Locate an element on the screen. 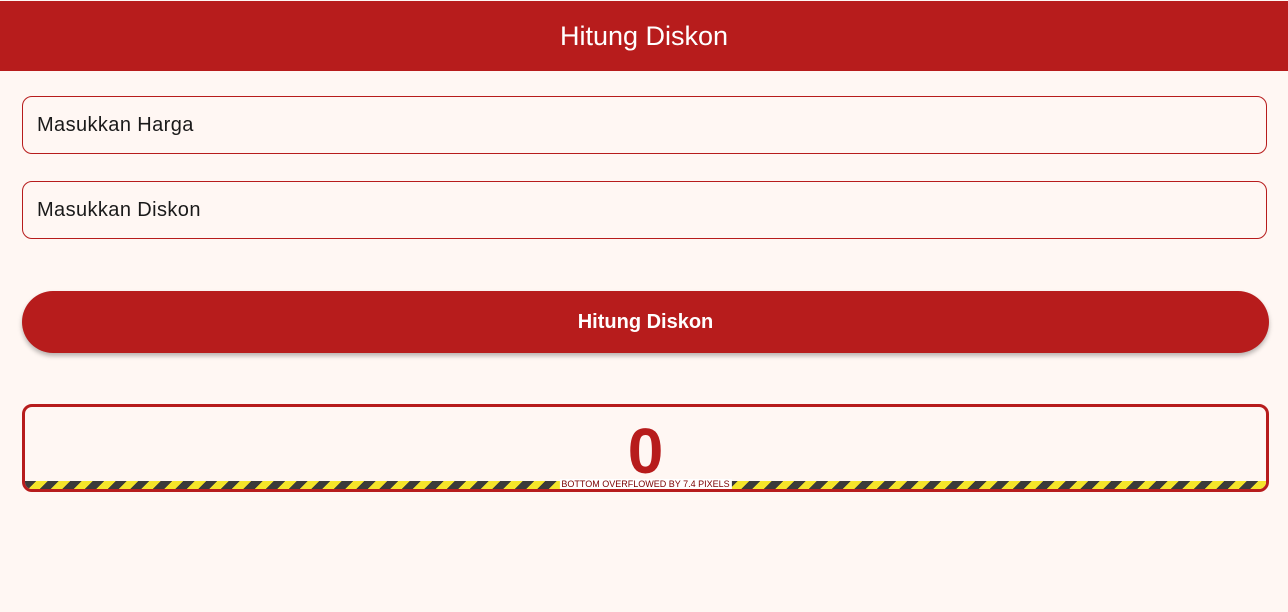 The width and height of the screenshot is (1288, 612). hitung-diskon-button: Hitung Diskon is located at coordinates (645, 322).